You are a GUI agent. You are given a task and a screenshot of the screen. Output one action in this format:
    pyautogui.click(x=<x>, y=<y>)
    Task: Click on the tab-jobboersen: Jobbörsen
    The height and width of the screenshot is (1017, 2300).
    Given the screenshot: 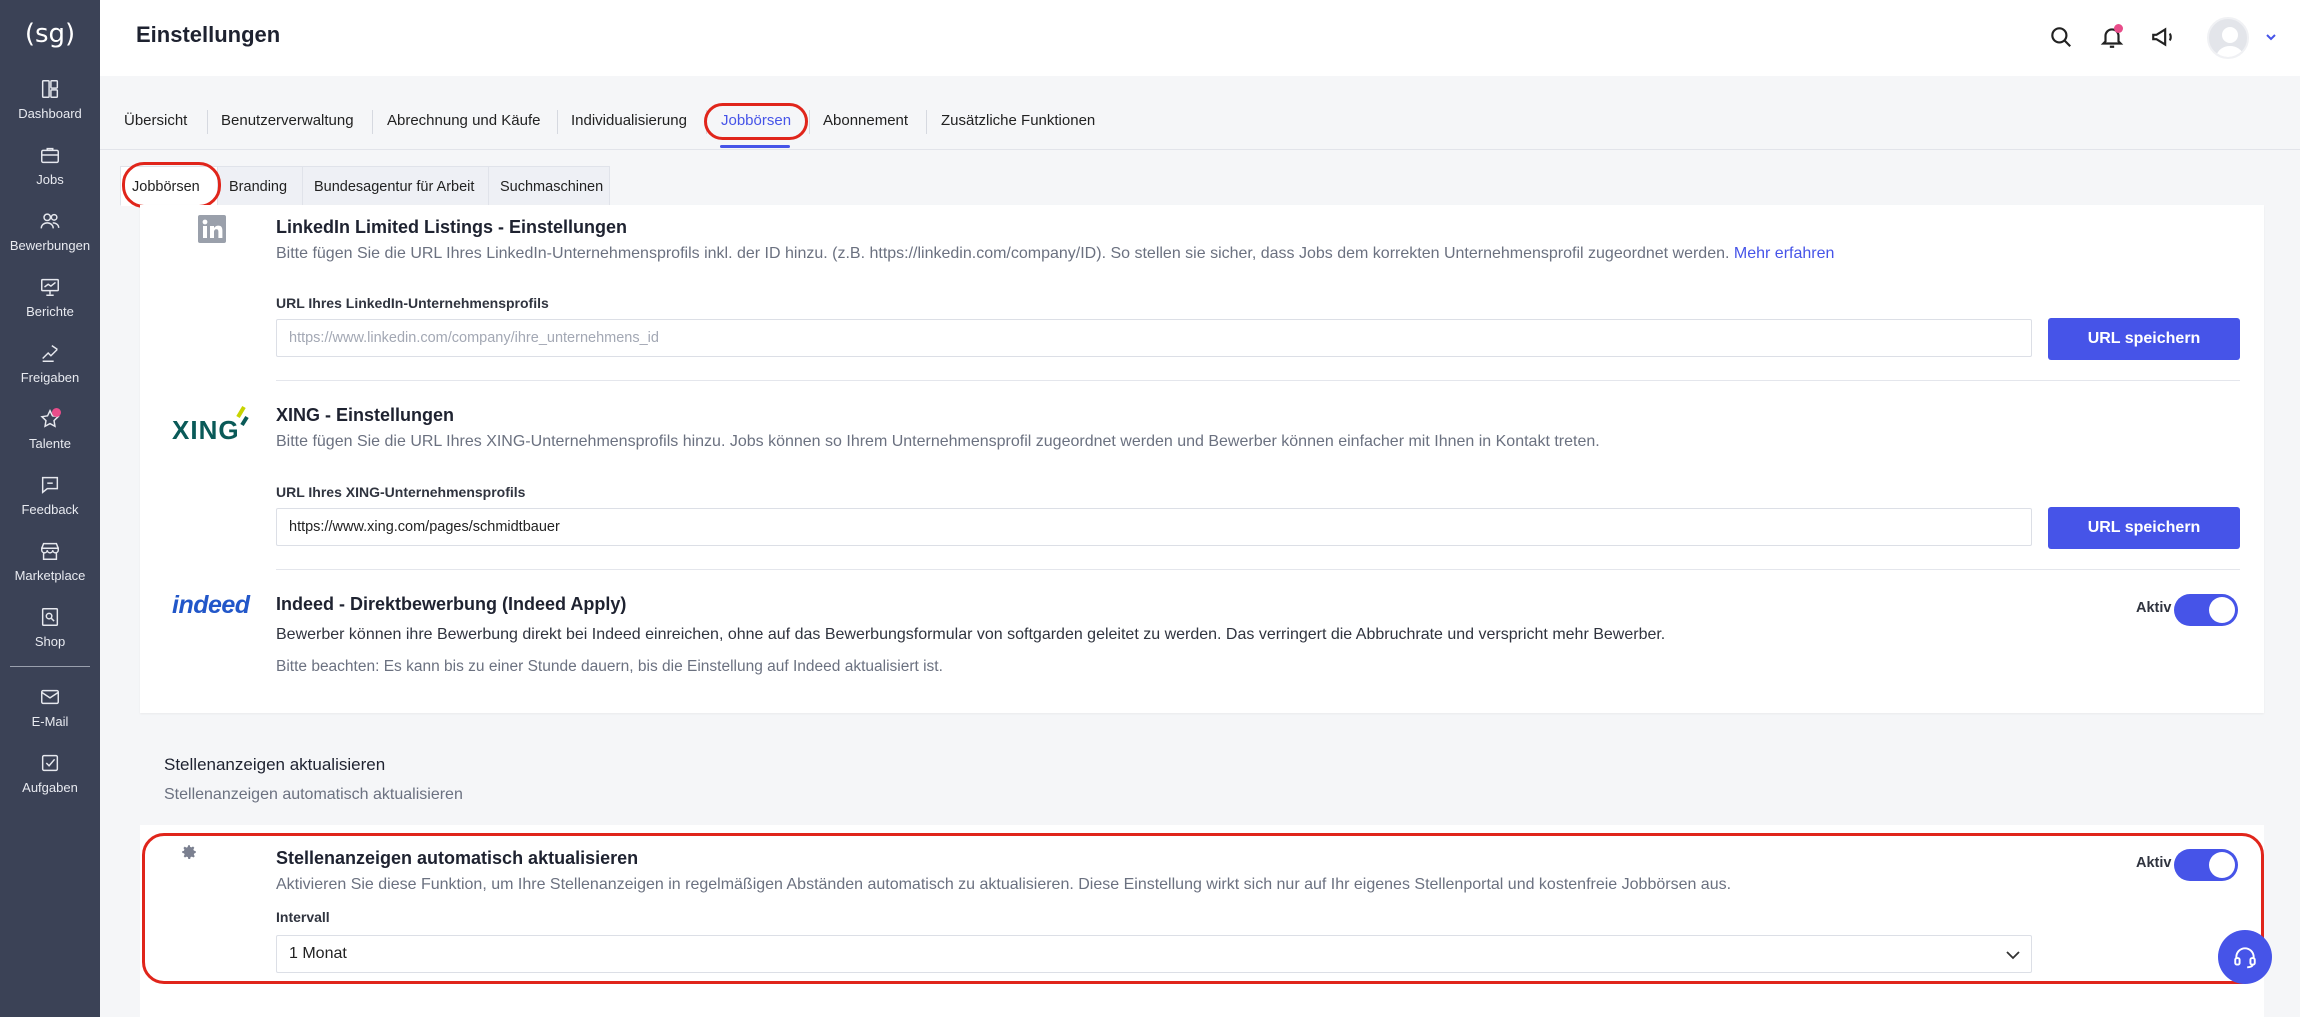 What is the action you would take?
    pyautogui.click(x=756, y=120)
    